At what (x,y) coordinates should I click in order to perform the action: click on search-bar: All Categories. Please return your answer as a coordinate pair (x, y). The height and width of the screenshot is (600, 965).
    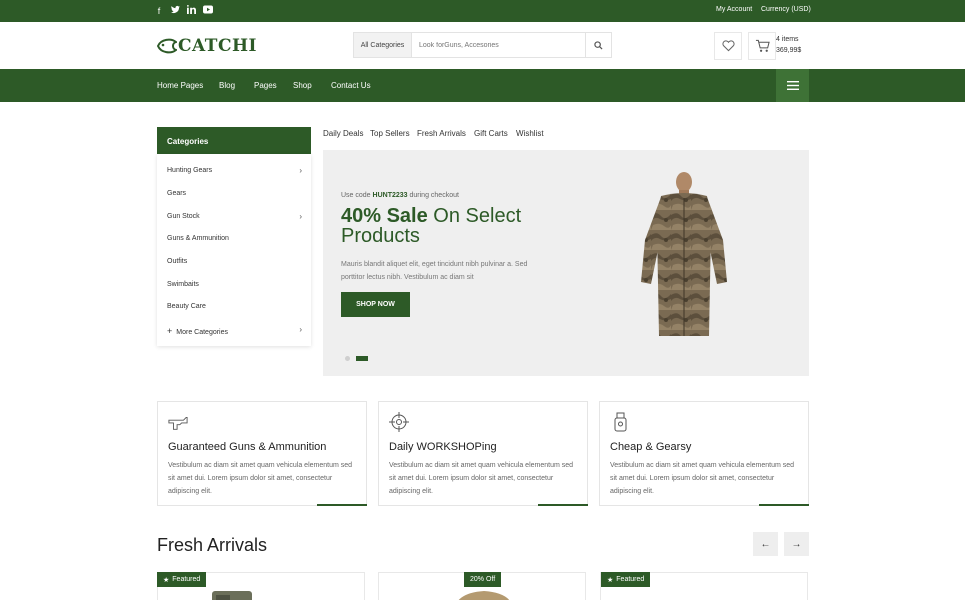
    Looking at the image, I should click on (482, 45).